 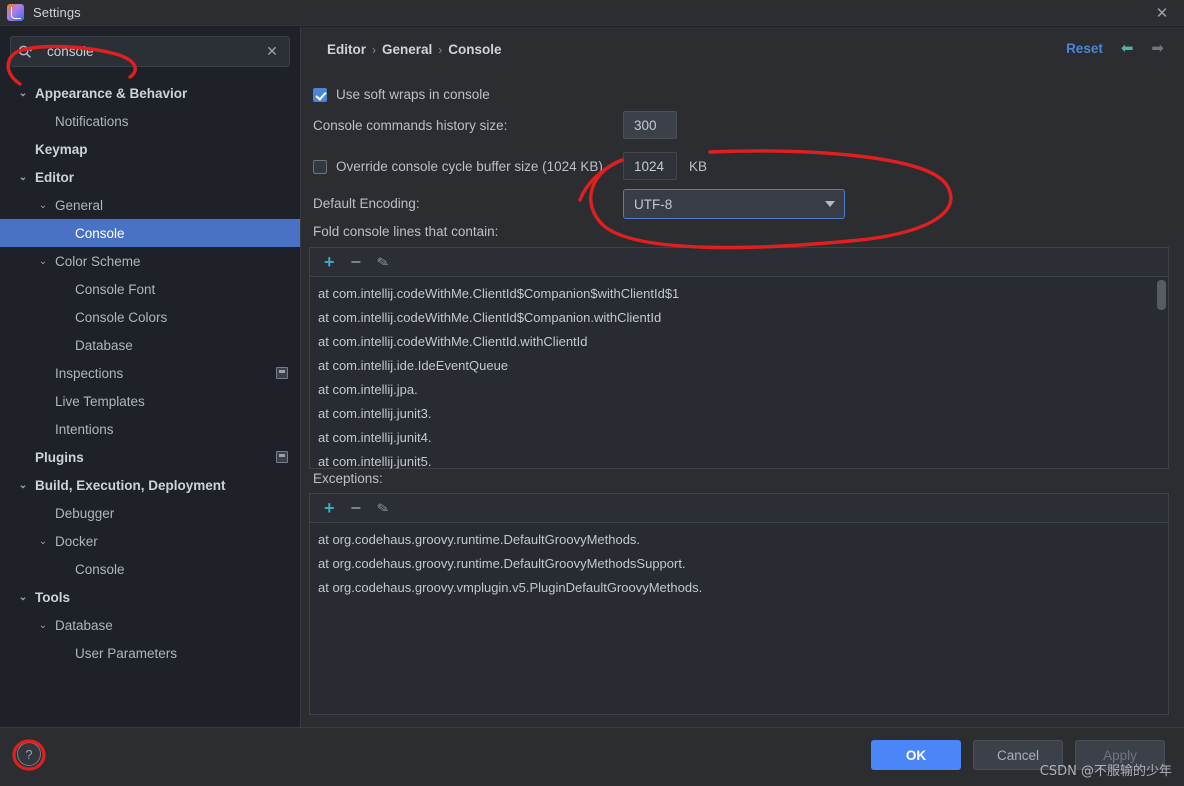 What do you see at coordinates (739, 508) in the screenshot?
I see `exceptions-list-toolbar: + − ✎` at bounding box center [739, 508].